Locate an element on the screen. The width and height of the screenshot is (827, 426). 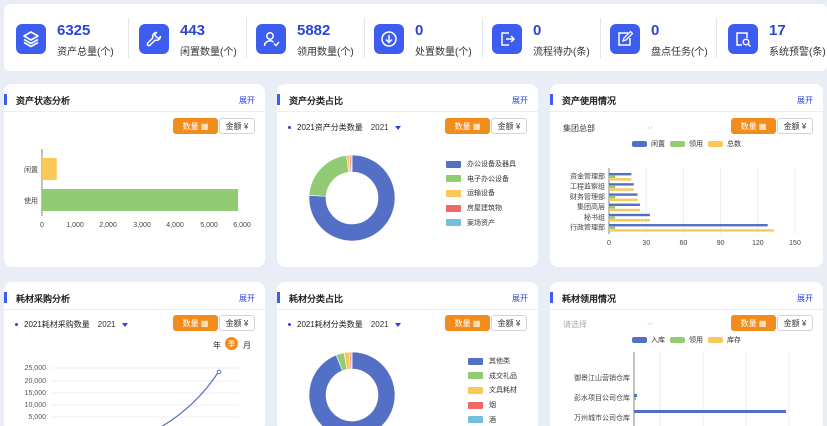
legend-label: 案场资产 is located at coordinates (481, 223).